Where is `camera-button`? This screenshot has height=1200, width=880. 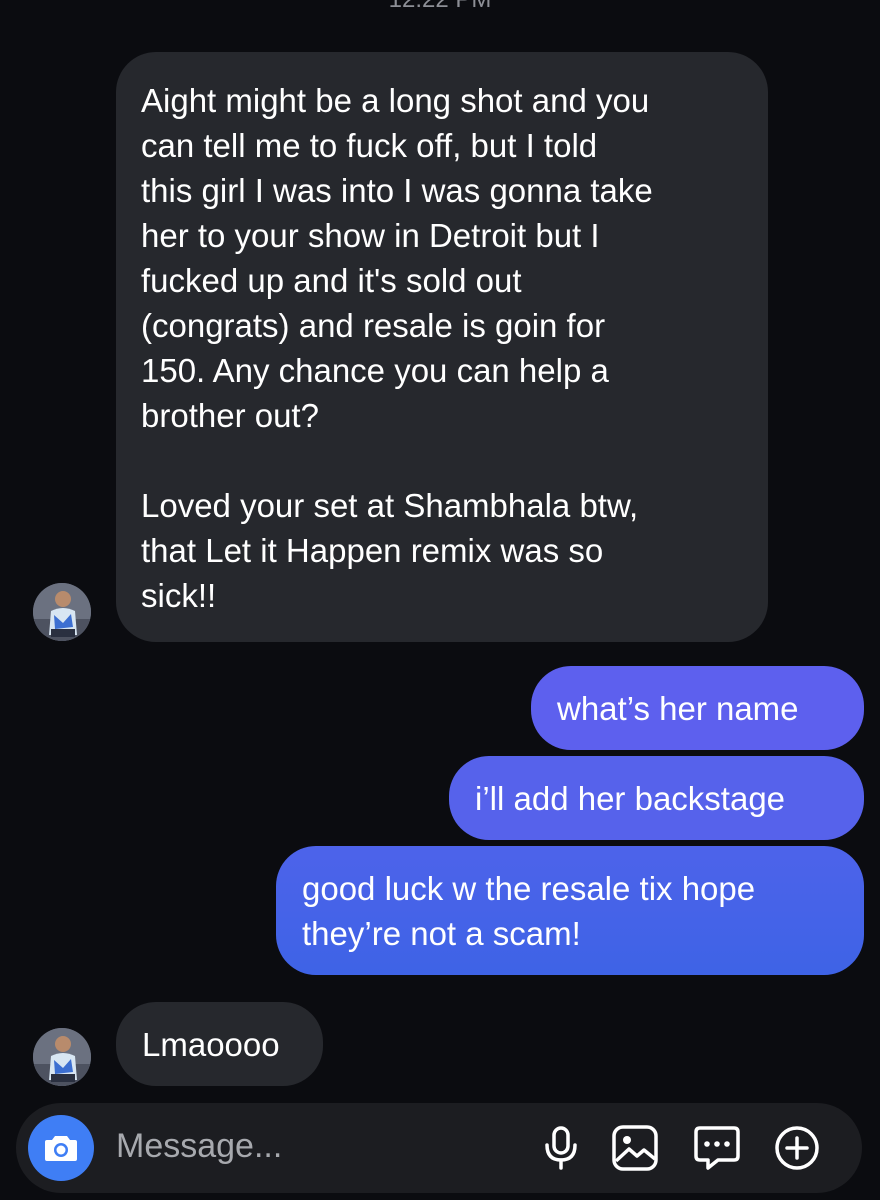 camera-button is located at coordinates (61, 1148).